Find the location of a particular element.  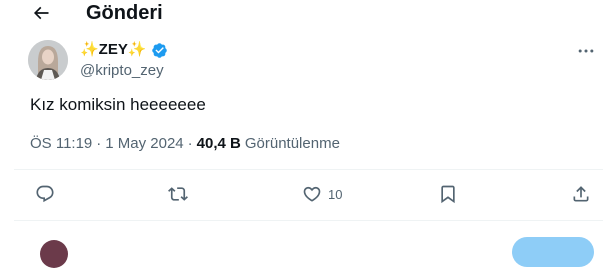

bookmark-button is located at coordinates (448, 194).